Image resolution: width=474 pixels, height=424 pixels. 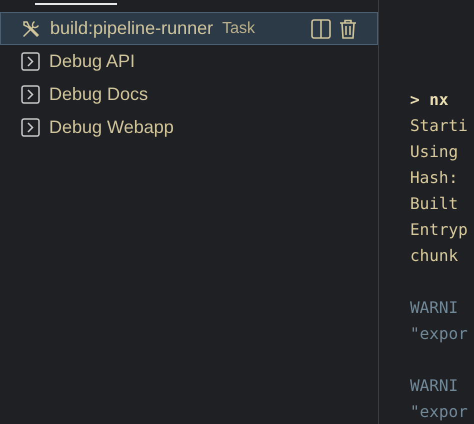 I want to click on terminal-name: Debug Docs, so click(x=98, y=94).